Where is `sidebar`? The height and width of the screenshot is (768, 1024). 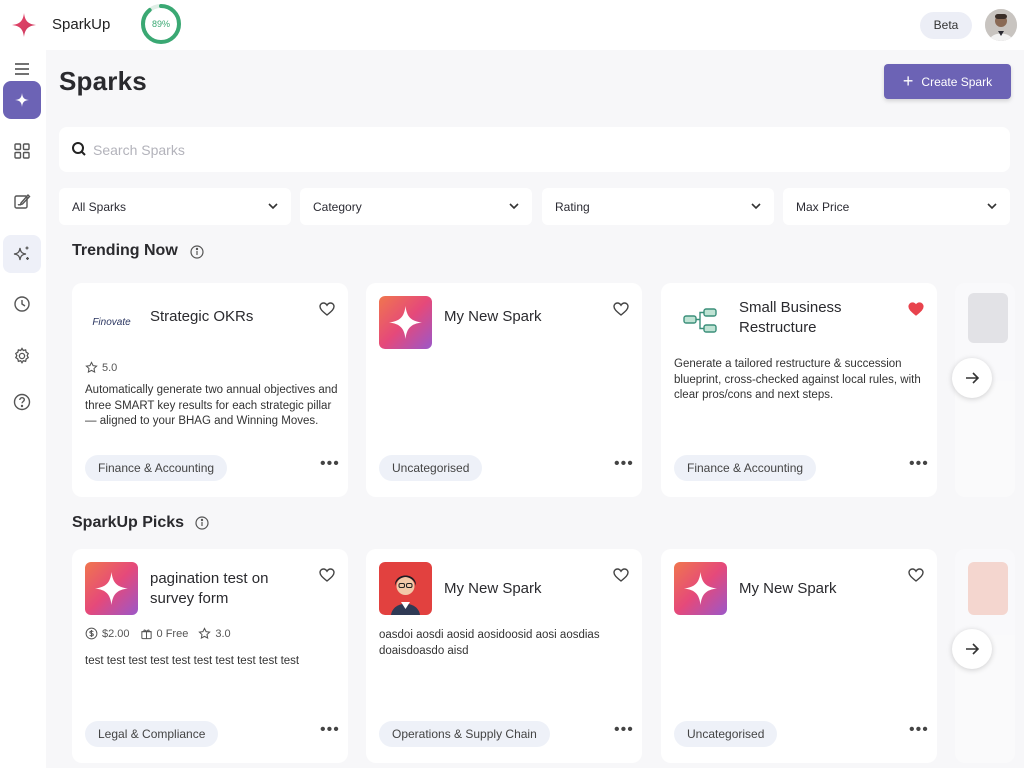 sidebar is located at coordinates (23, 409).